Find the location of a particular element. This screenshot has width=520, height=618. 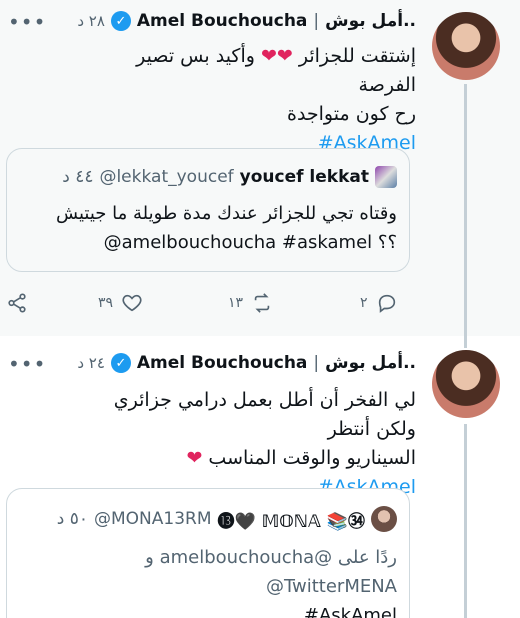

quote-timestamp: ٥٠ د is located at coordinates (72, 519).